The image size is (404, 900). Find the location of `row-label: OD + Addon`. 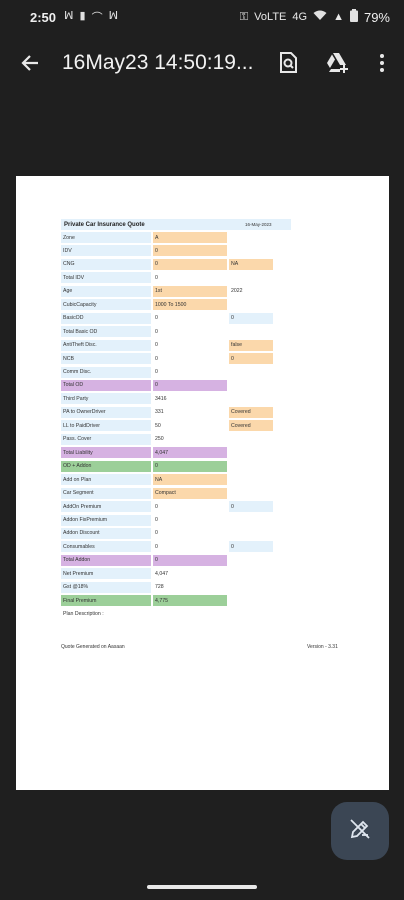

row-label: OD + Addon is located at coordinates (106, 466).